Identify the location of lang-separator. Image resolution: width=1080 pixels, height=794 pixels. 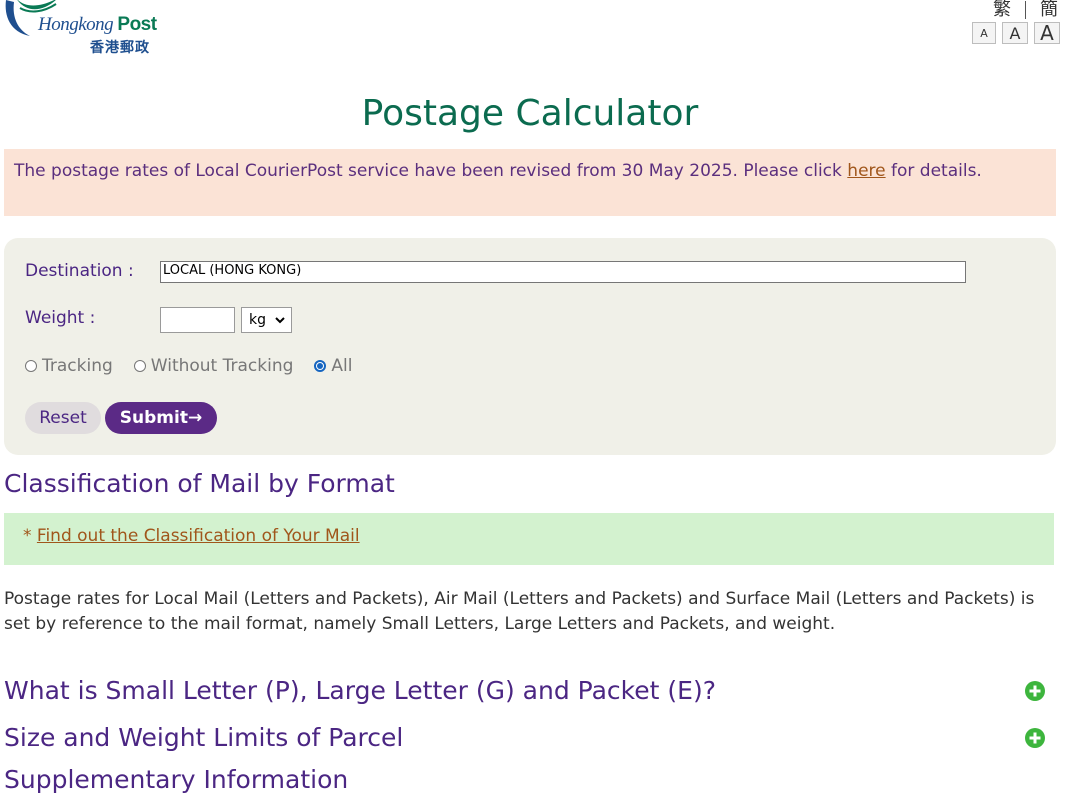
(1025, 10).